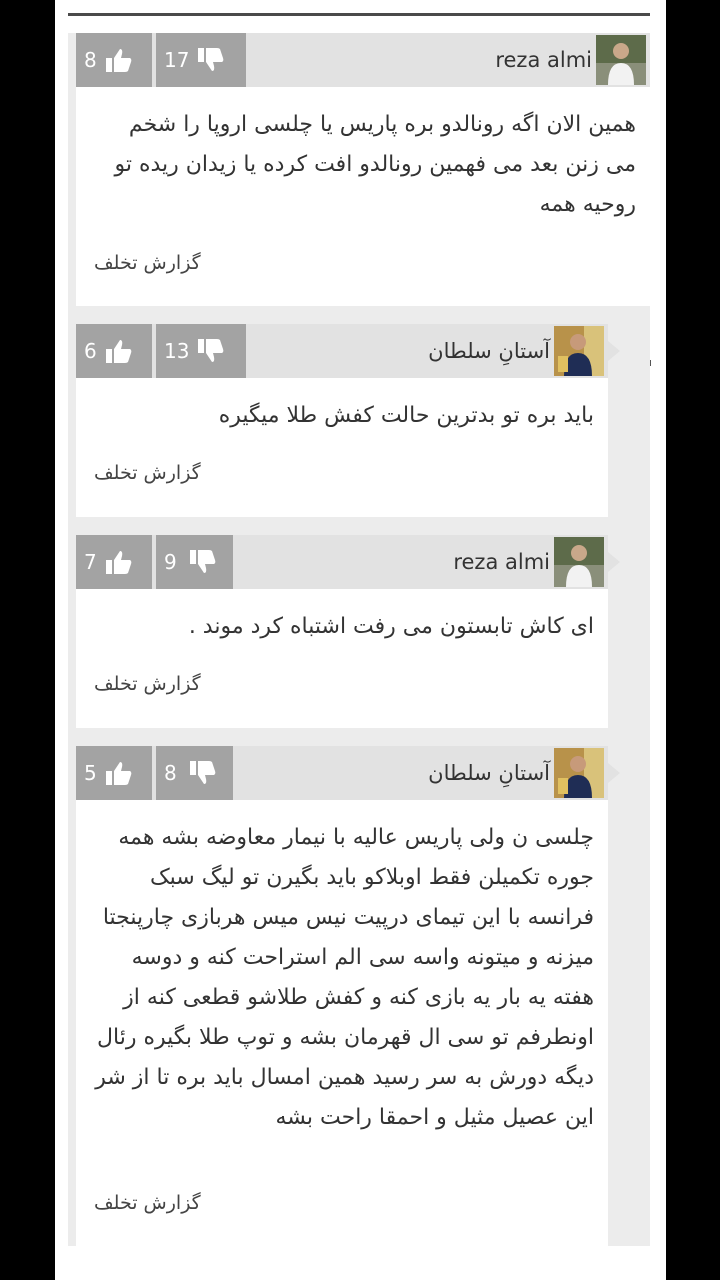 The image size is (720, 1280). I want to click on dislike-button: 13, so click(201, 351).